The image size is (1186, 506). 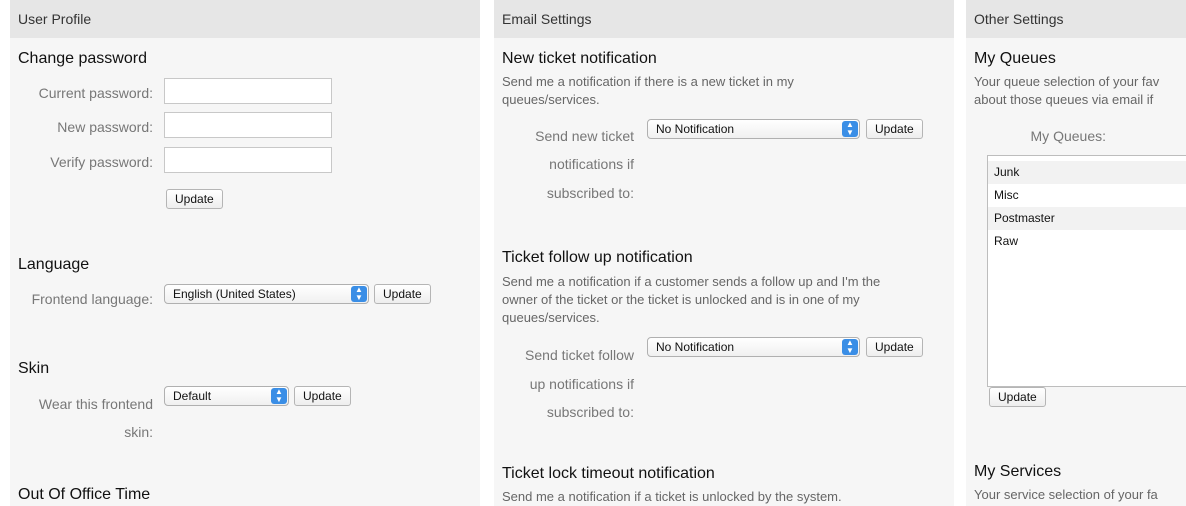 What do you see at coordinates (82, 58) in the screenshot?
I see `change-password-title: Change password` at bounding box center [82, 58].